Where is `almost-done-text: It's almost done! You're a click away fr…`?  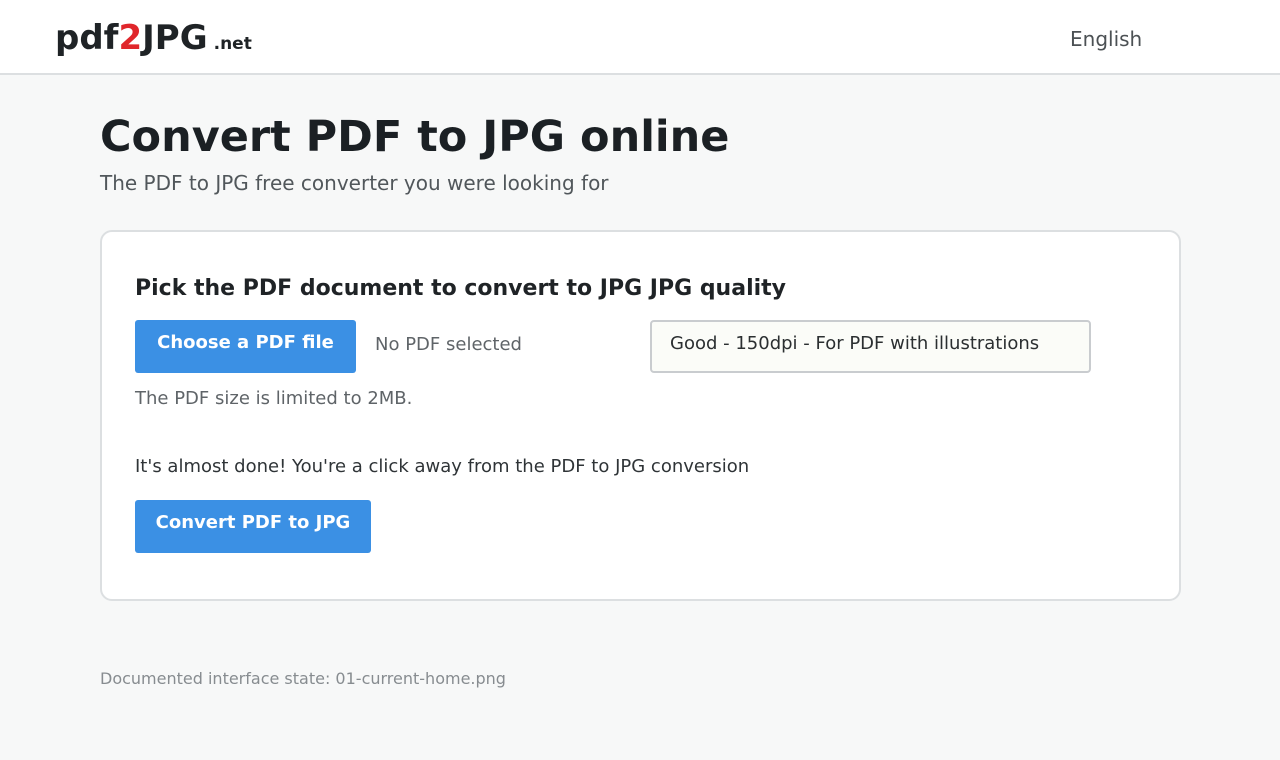
almost-done-text: It's almost done! You're a click away fr… is located at coordinates (442, 466).